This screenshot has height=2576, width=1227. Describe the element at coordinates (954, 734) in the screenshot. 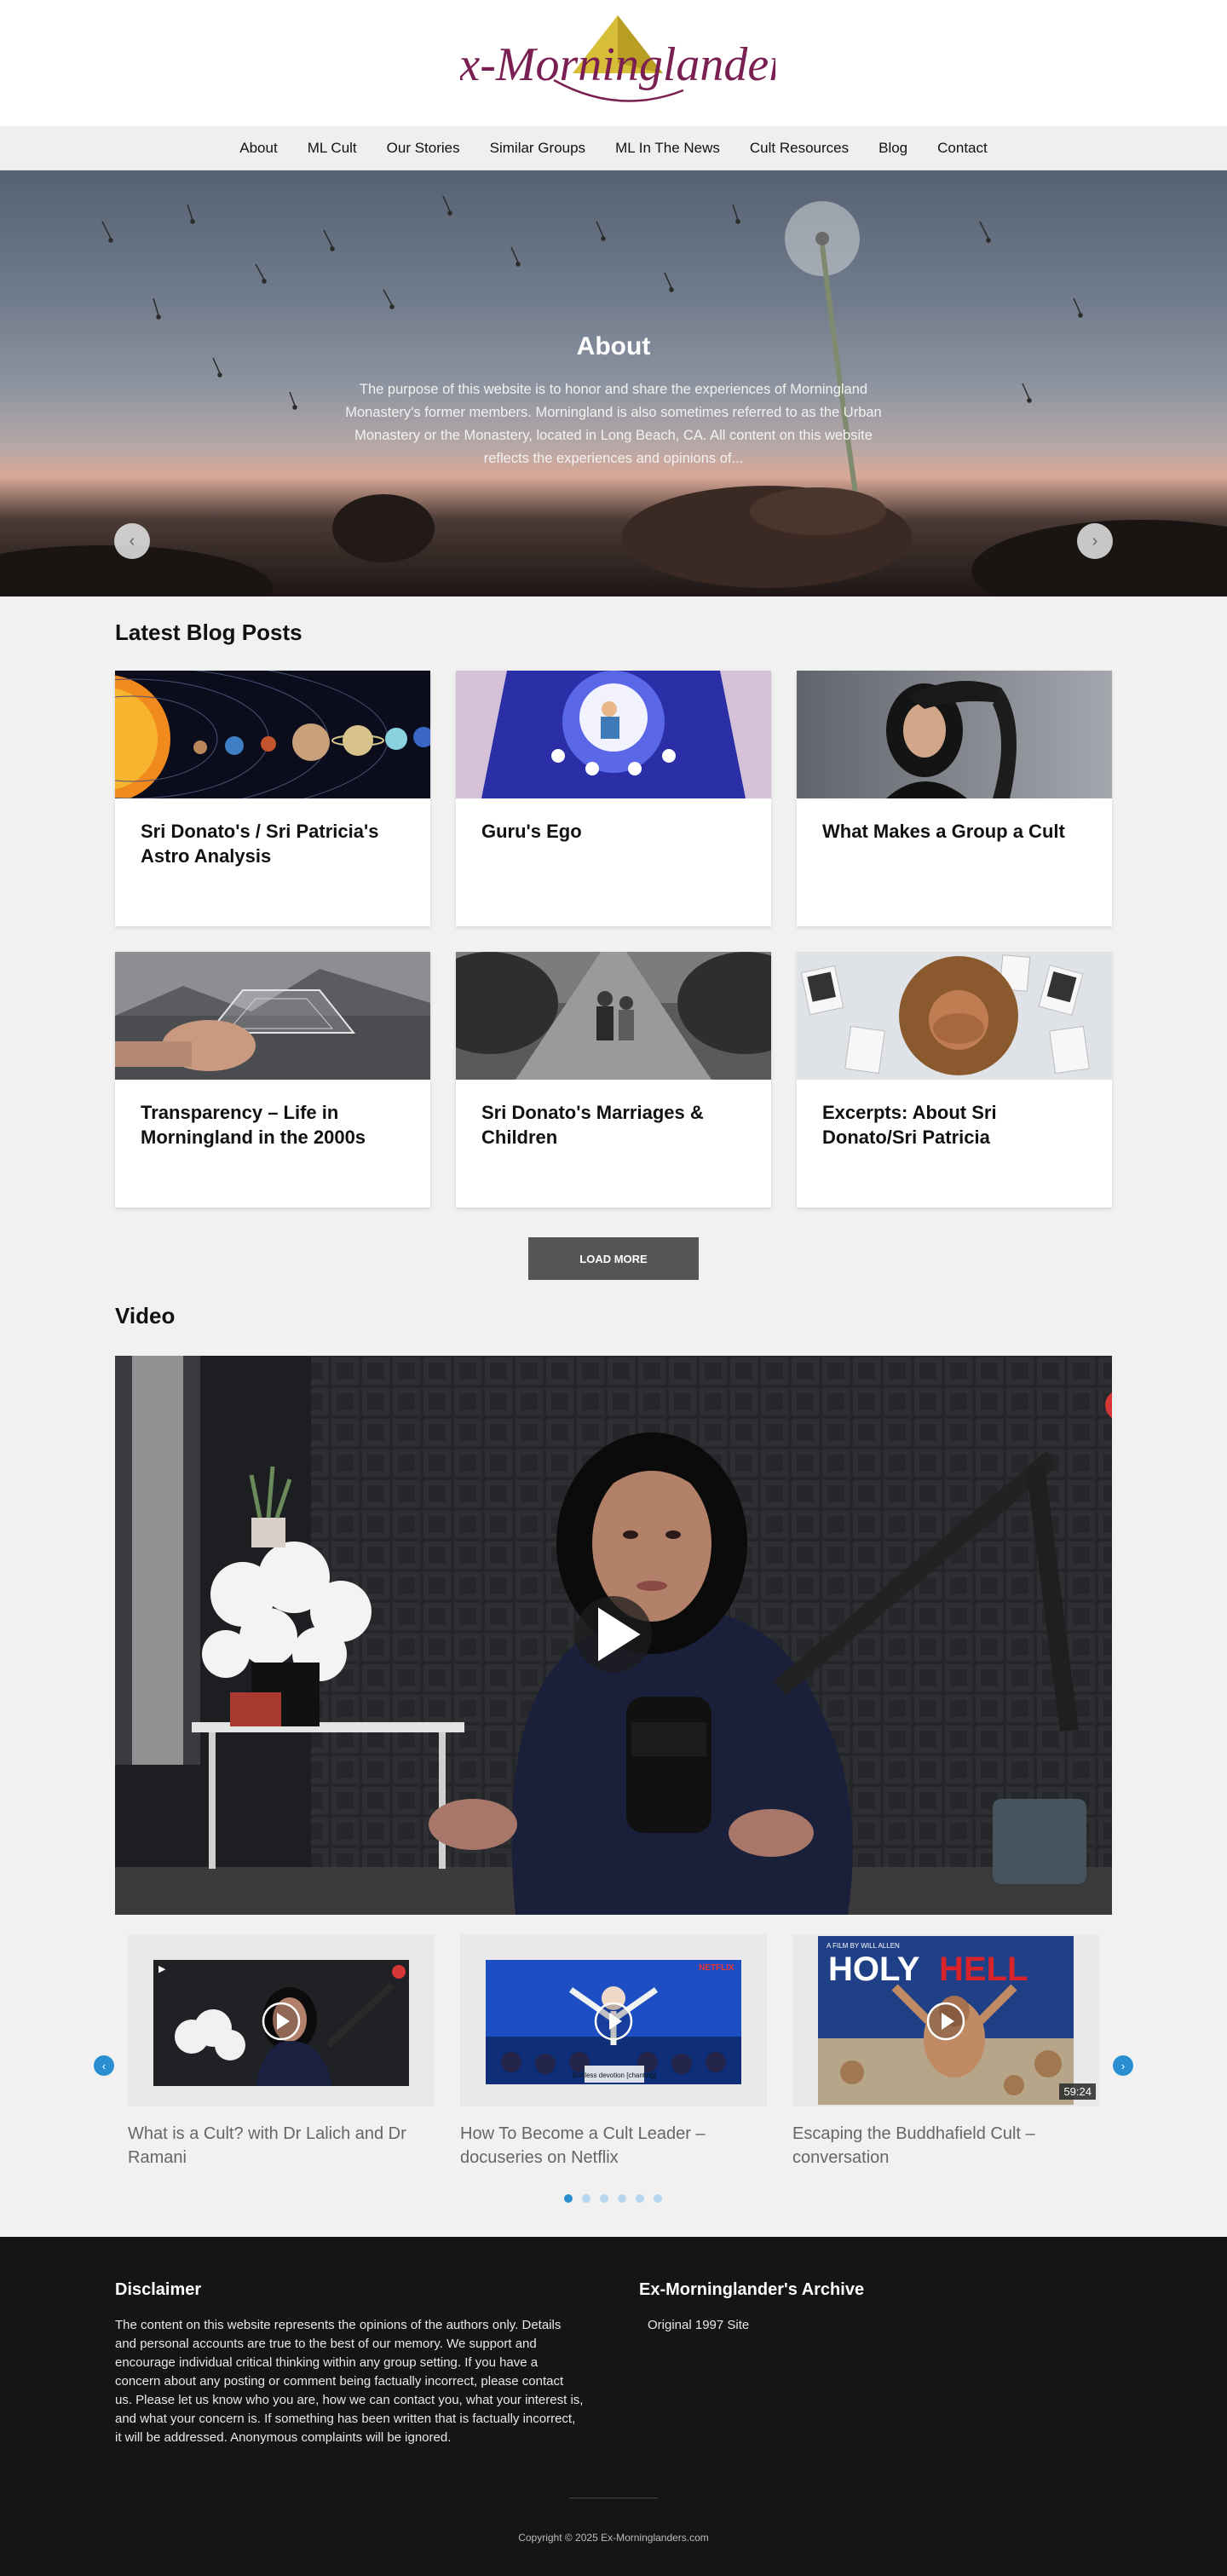

I see `post-thumbnail-woman` at that location.